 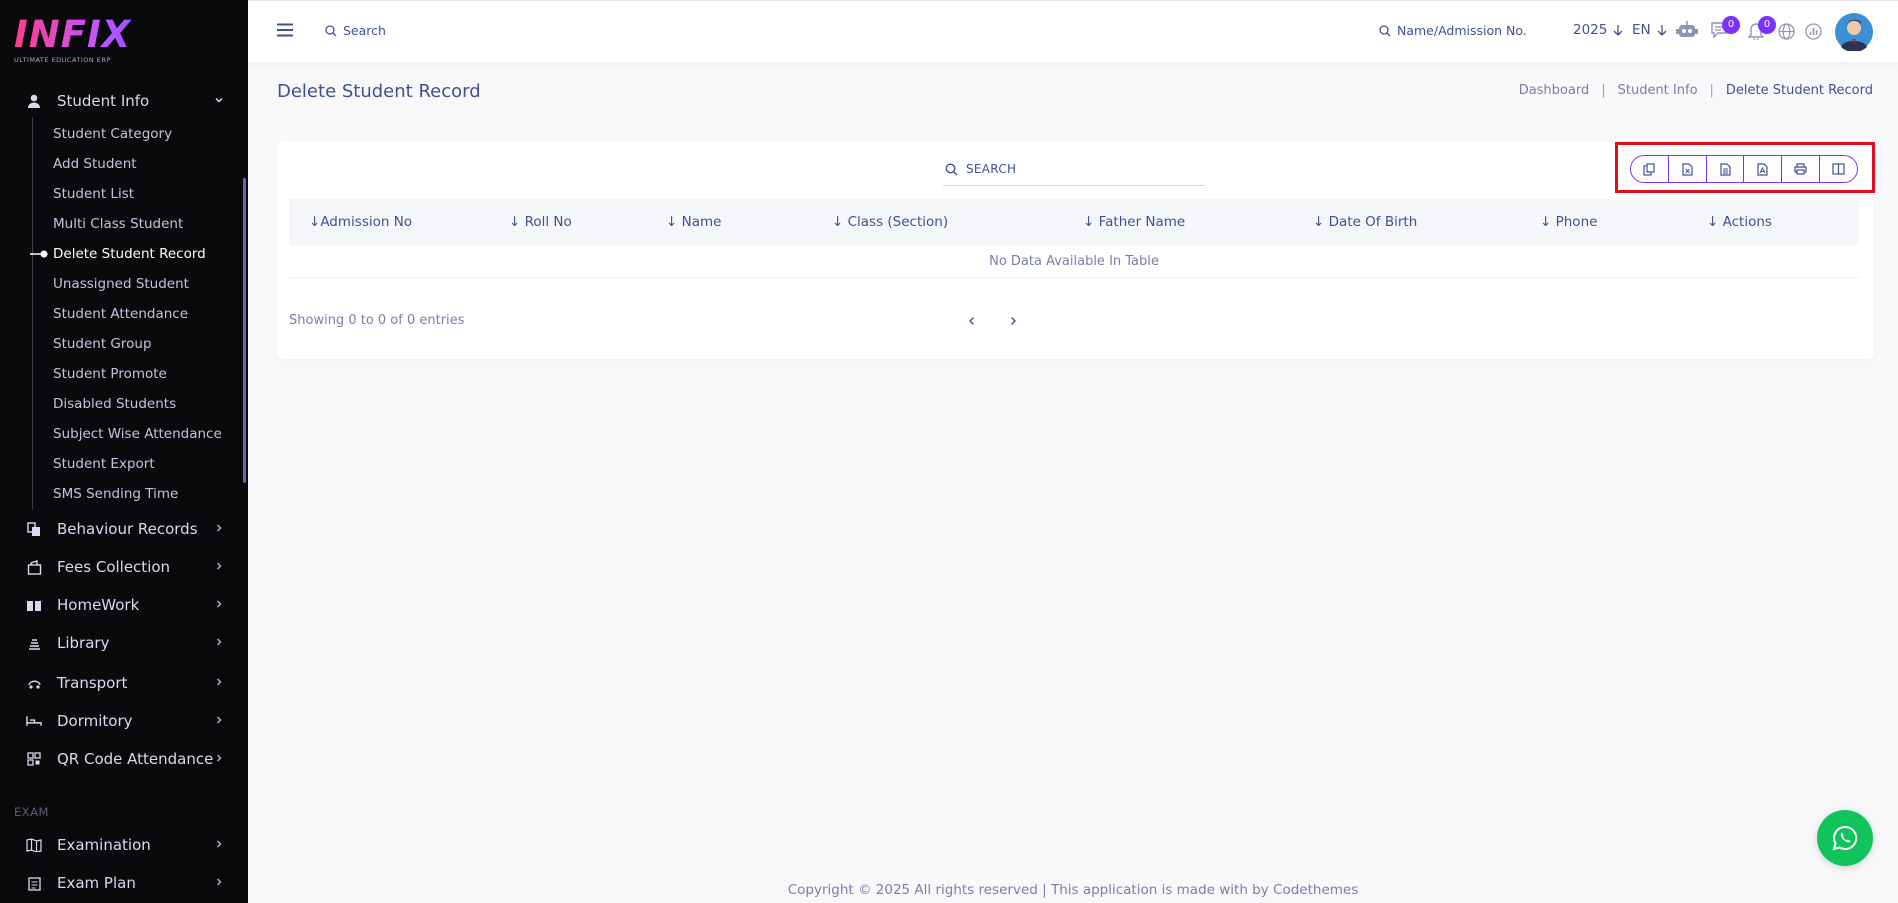 I want to click on column-header-class-section: ↓ Class (Section), so click(x=890, y=222).